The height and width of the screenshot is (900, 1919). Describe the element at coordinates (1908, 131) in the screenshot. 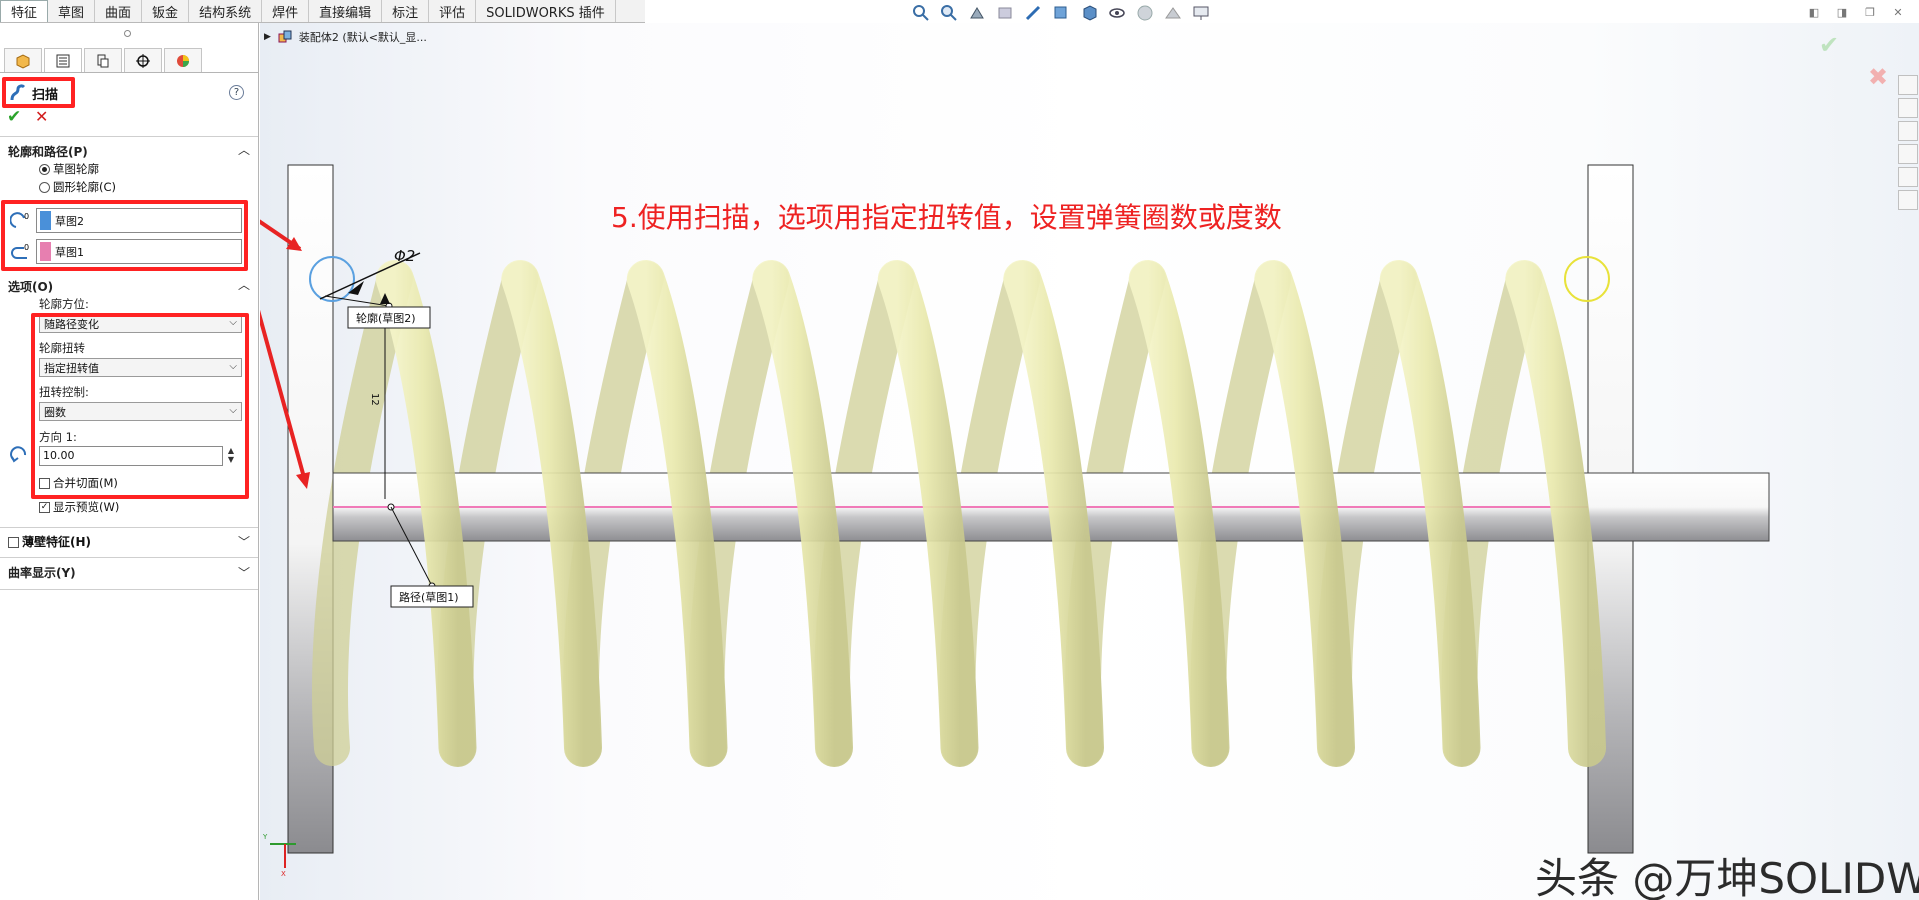

I see `file-explorer-icon` at that location.